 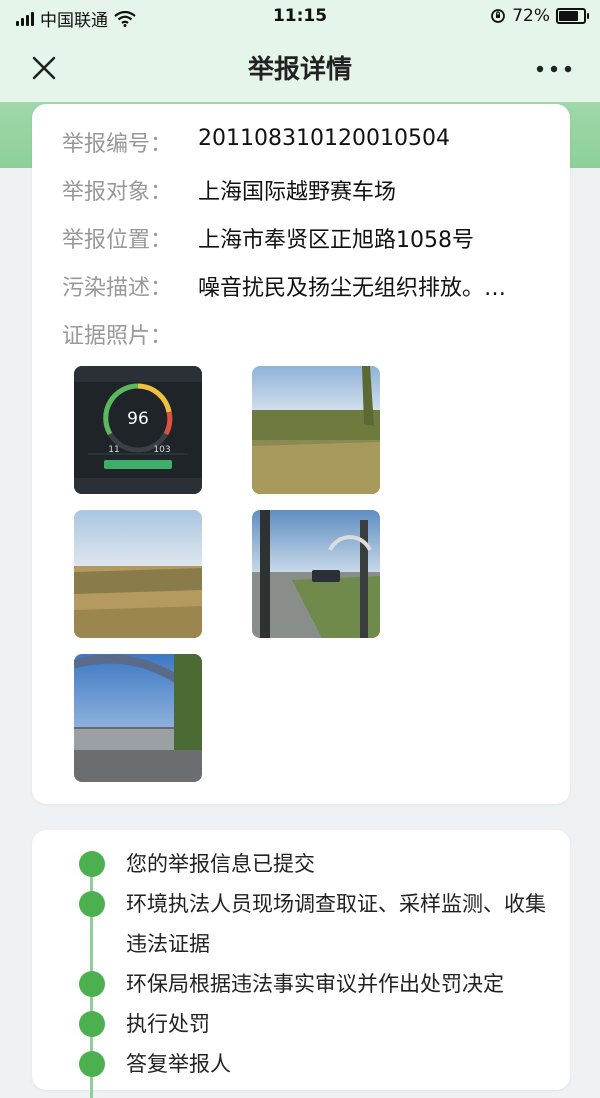 I want to click on field-label: 污染描述：, so click(x=117, y=288).